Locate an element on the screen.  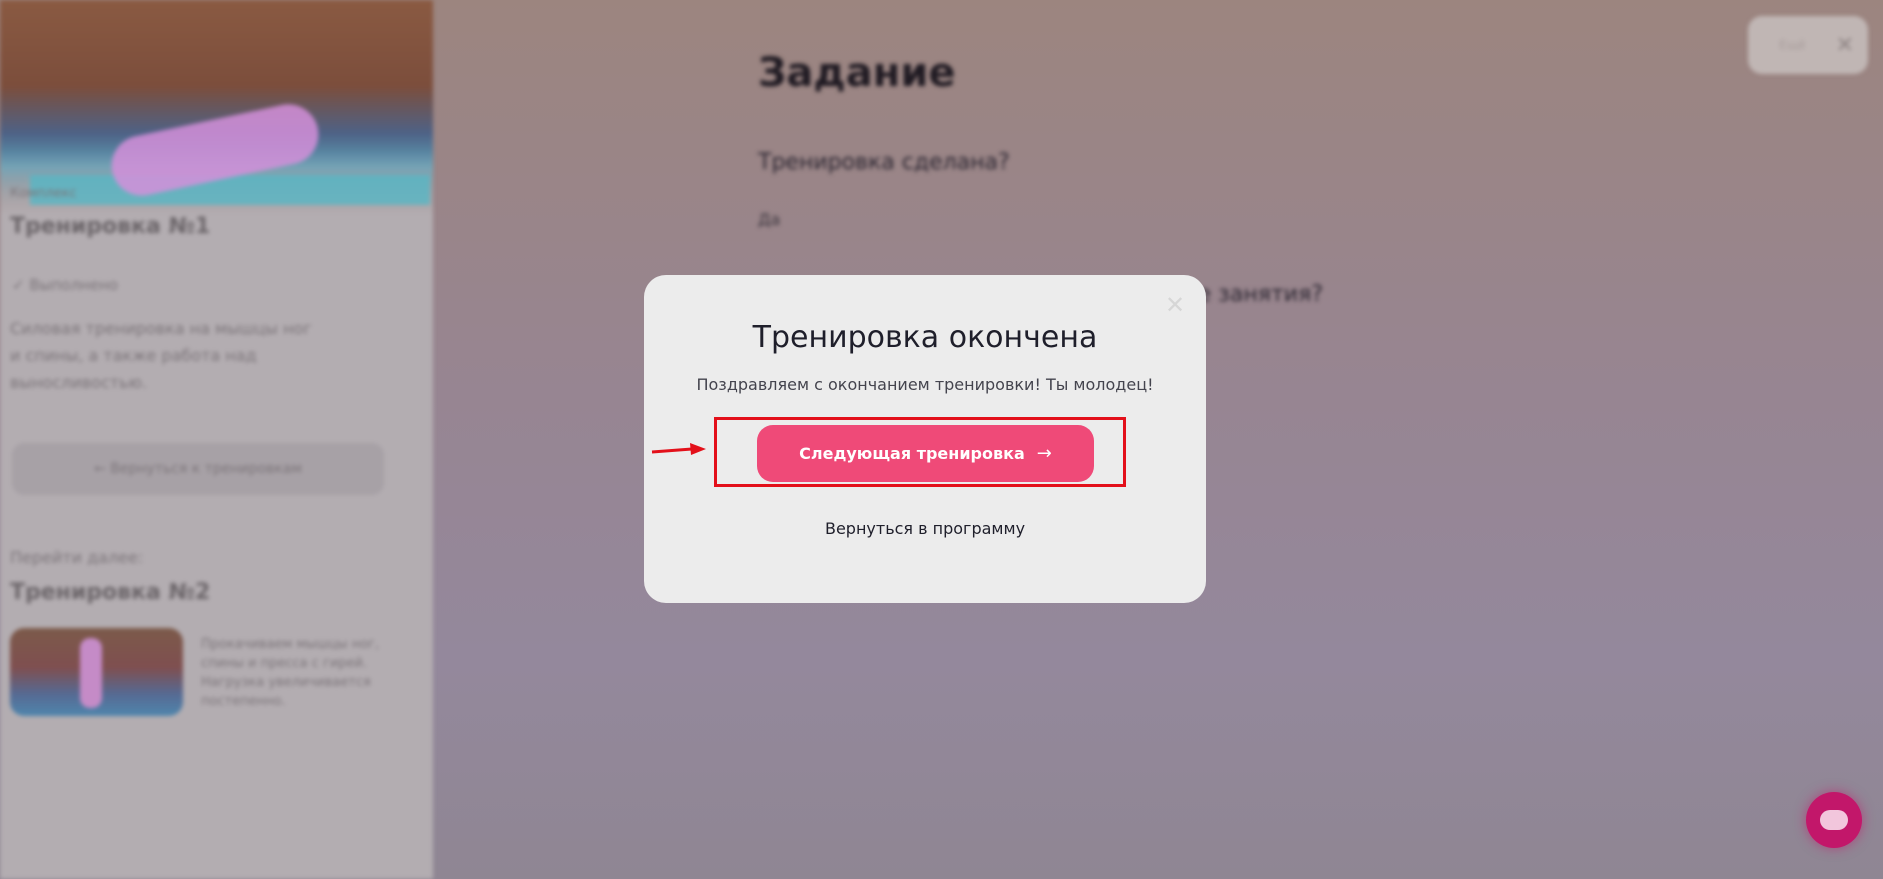
modal-title: Тренировка окончена is located at coordinates (925, 337).